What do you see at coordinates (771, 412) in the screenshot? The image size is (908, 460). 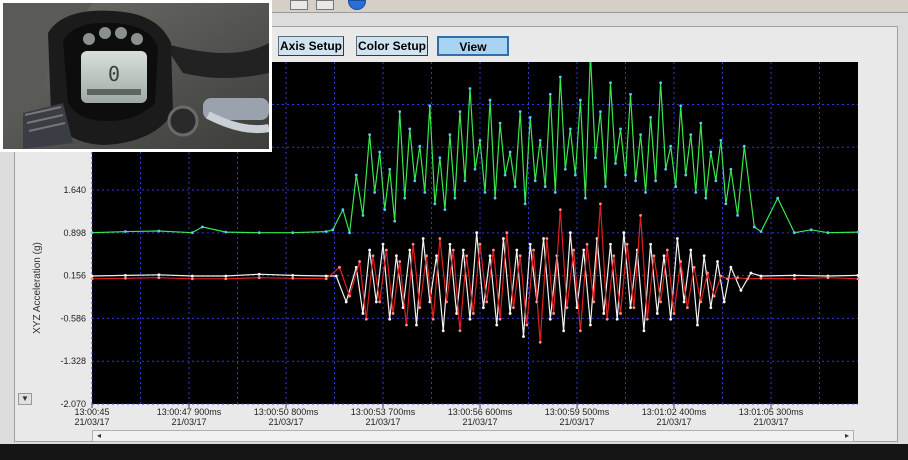 I see `x-tick-label: 13:01:05 300ms` at bounding box center [771, 412].